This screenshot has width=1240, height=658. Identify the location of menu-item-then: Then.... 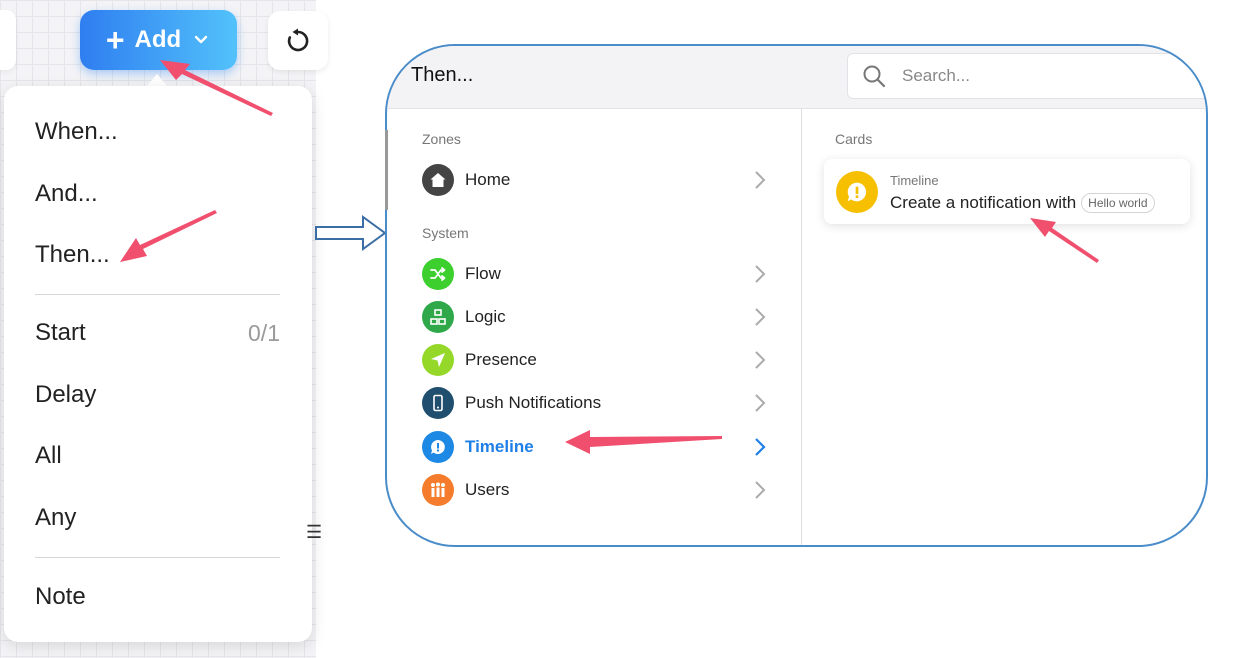
(157, 255).